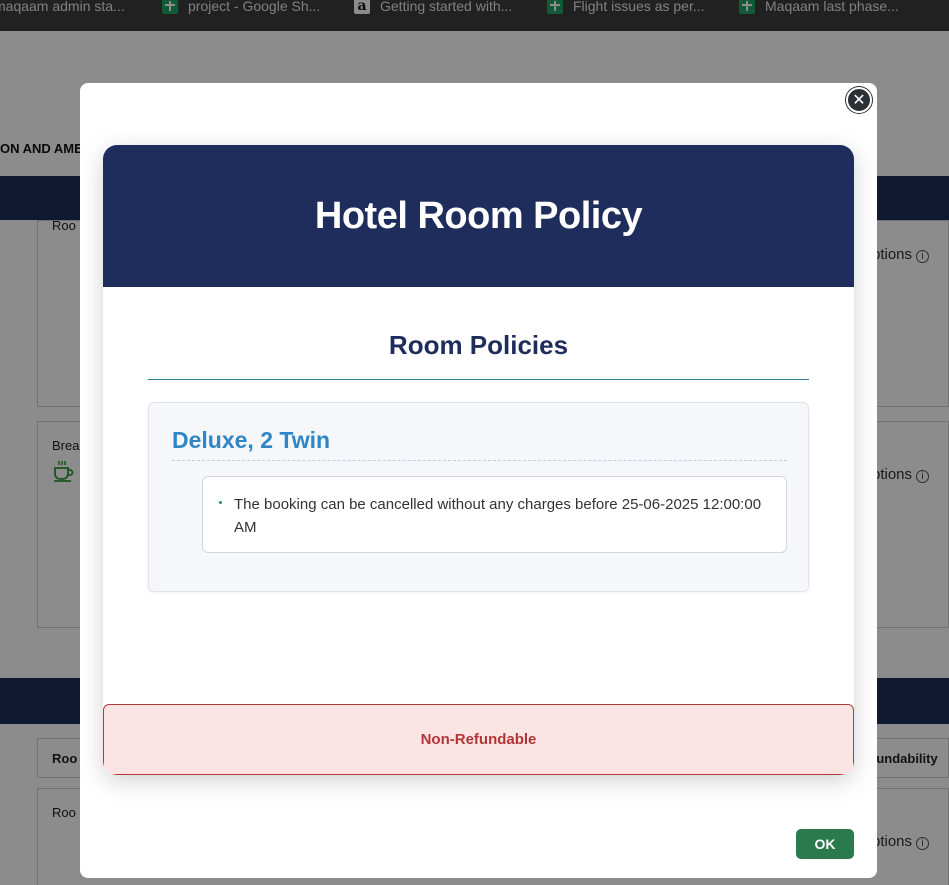 The width and height of the screenshot is (949, 885). I want to click on close-button: ✕, so click(859, 100).